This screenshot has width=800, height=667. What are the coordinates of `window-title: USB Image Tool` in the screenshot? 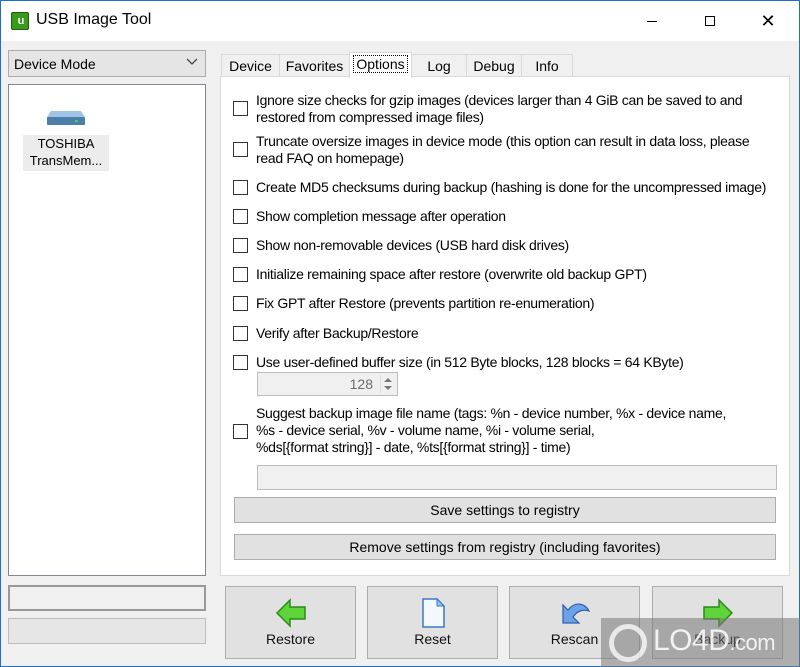 It's located at (94, 19).